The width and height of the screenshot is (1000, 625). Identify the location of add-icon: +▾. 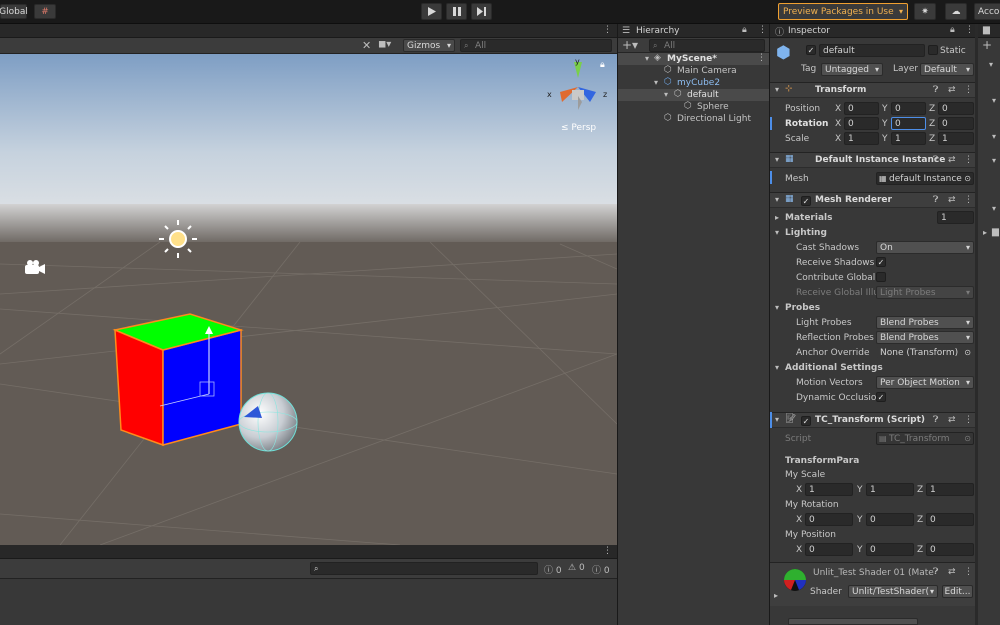
(630, 45).